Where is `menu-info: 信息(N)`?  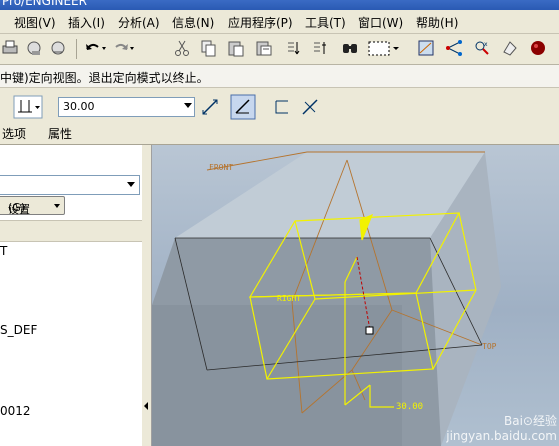 menu-info: 信息(N) is located at coordinates (193, 22).